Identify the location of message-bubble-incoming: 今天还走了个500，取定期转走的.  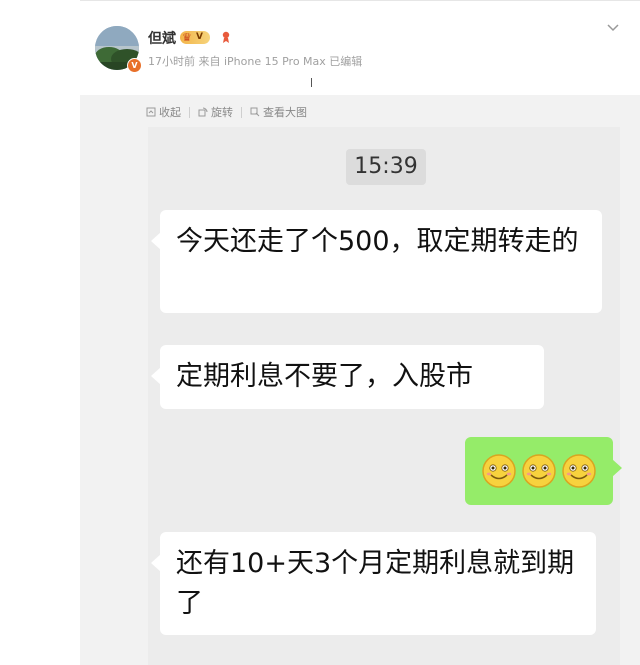
(376, 261).